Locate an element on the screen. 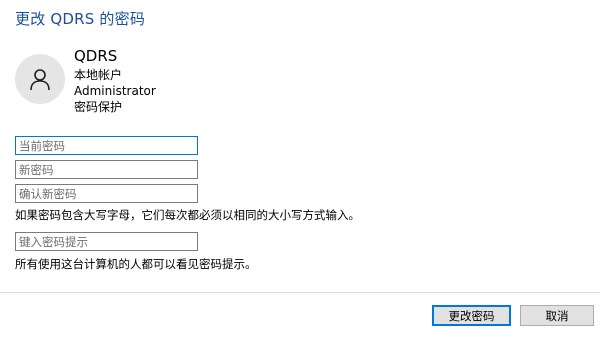 The width and height of the screenshot is (600, 341). user-info: QDRS 本地帐户 Administrator 密码保护 is located at coordinates (115, 80).